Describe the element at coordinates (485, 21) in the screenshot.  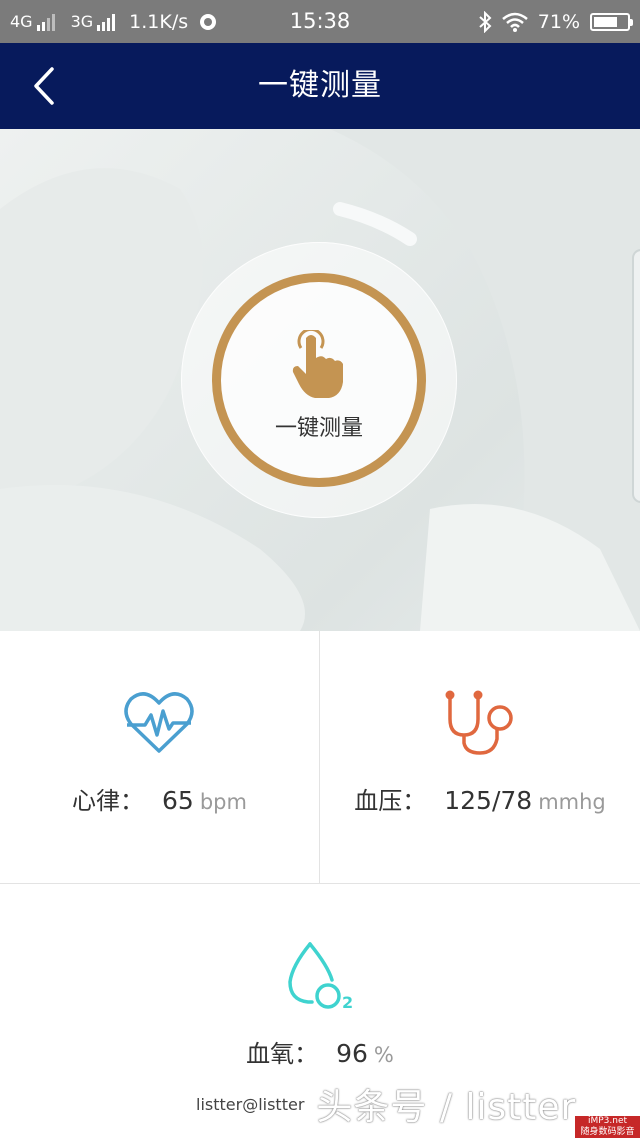
I see `bluetooth-icon` at that location.